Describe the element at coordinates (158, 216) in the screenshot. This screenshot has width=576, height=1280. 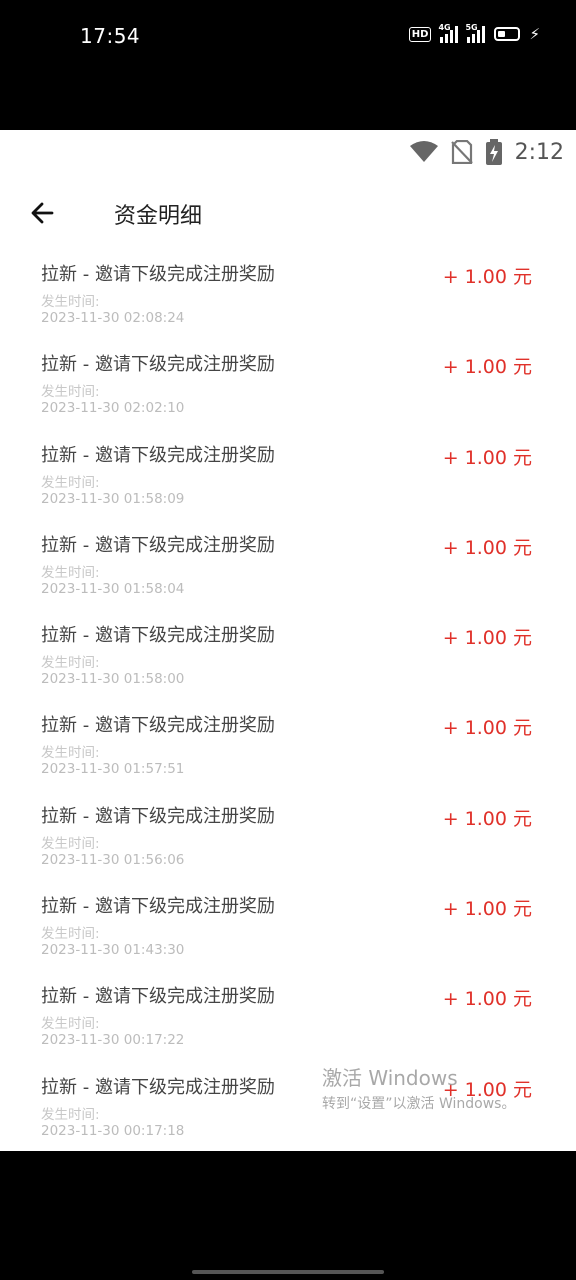
I see `page-title: 资金明细` at that location.